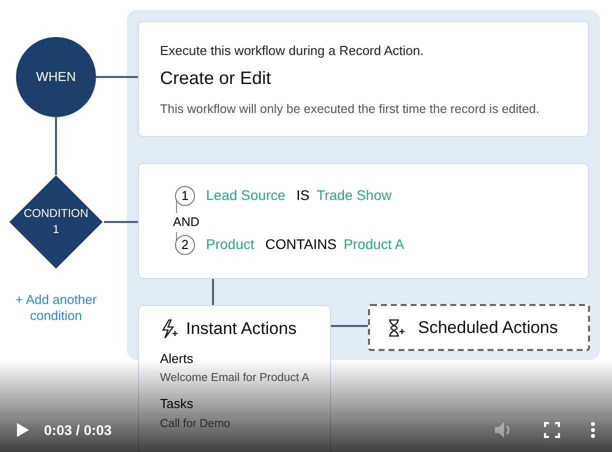  What do you see at coordinates (303, 195) in the screenshot?
I see `operator-label: IS` at bounding box center [303, 195].